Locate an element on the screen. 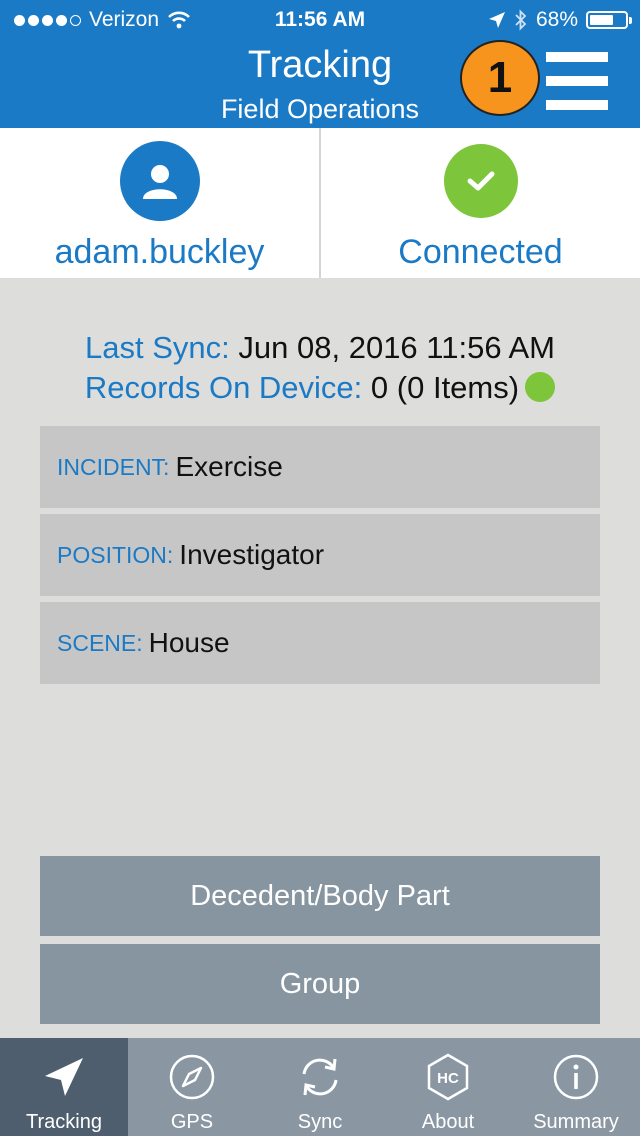 The height and width of the screenshot is (1136, 640). position-value: Investigator is located at coordinates (252, 554).